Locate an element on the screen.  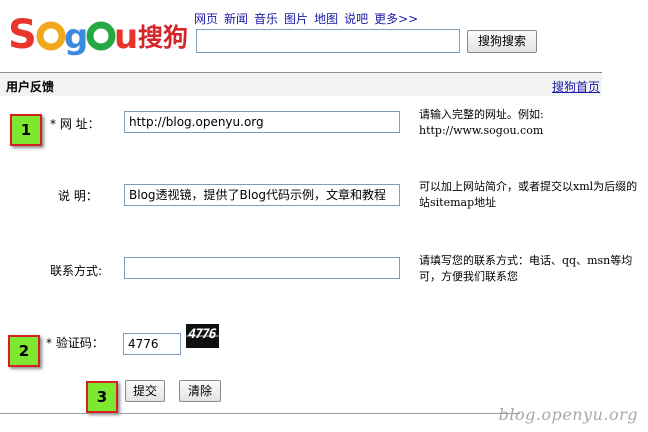
nav-maps: 地图 is located at coordinates (326, 18).